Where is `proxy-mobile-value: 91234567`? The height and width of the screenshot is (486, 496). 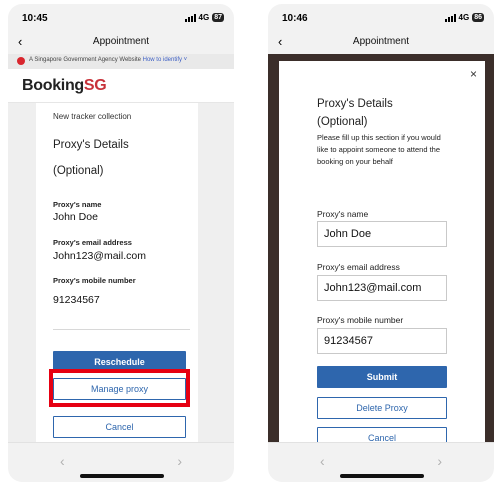
proxy-mobile-value: 91234567 is located at coordinates (76, 300).